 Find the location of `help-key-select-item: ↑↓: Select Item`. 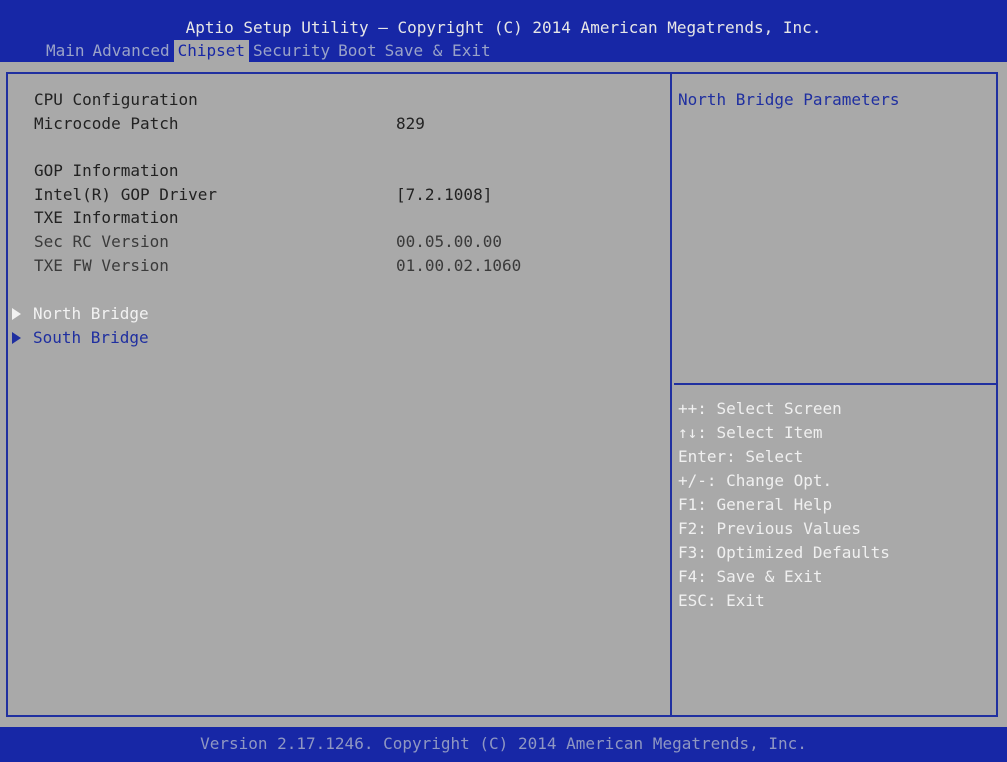

help-key-select-item: ↑↓: Select Item is located at coordinates (750, 432).